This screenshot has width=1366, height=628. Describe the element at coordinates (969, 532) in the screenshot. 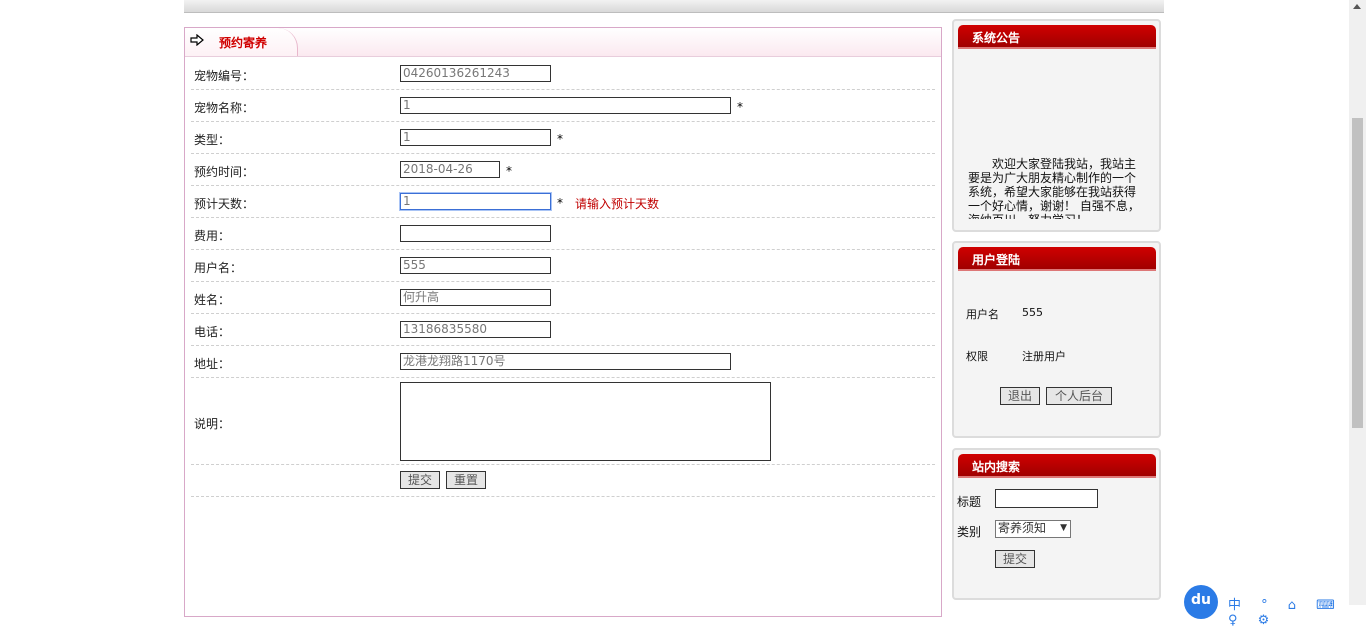

I see `search-category-label: 类别` at that location.